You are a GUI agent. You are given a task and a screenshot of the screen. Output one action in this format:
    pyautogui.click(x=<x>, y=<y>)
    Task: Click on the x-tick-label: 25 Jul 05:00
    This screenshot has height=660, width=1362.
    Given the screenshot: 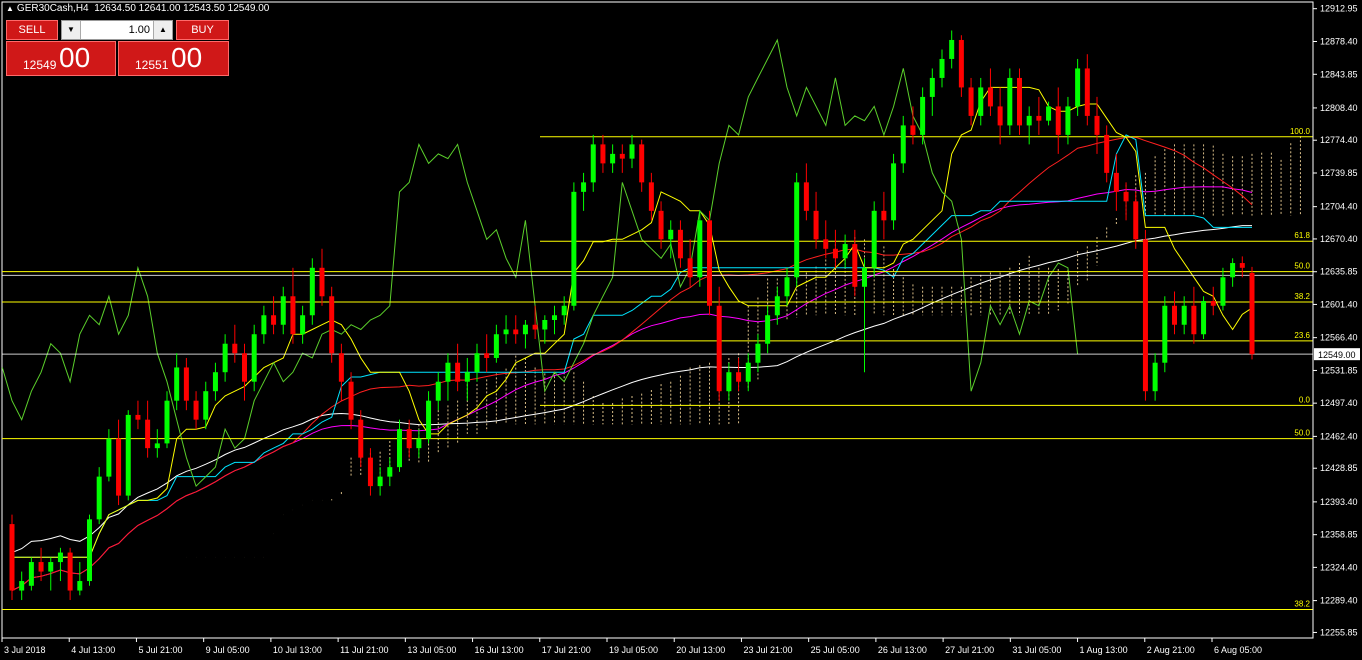 What is the action you would take?
    pyautogui.click(x=835, y=650)
    